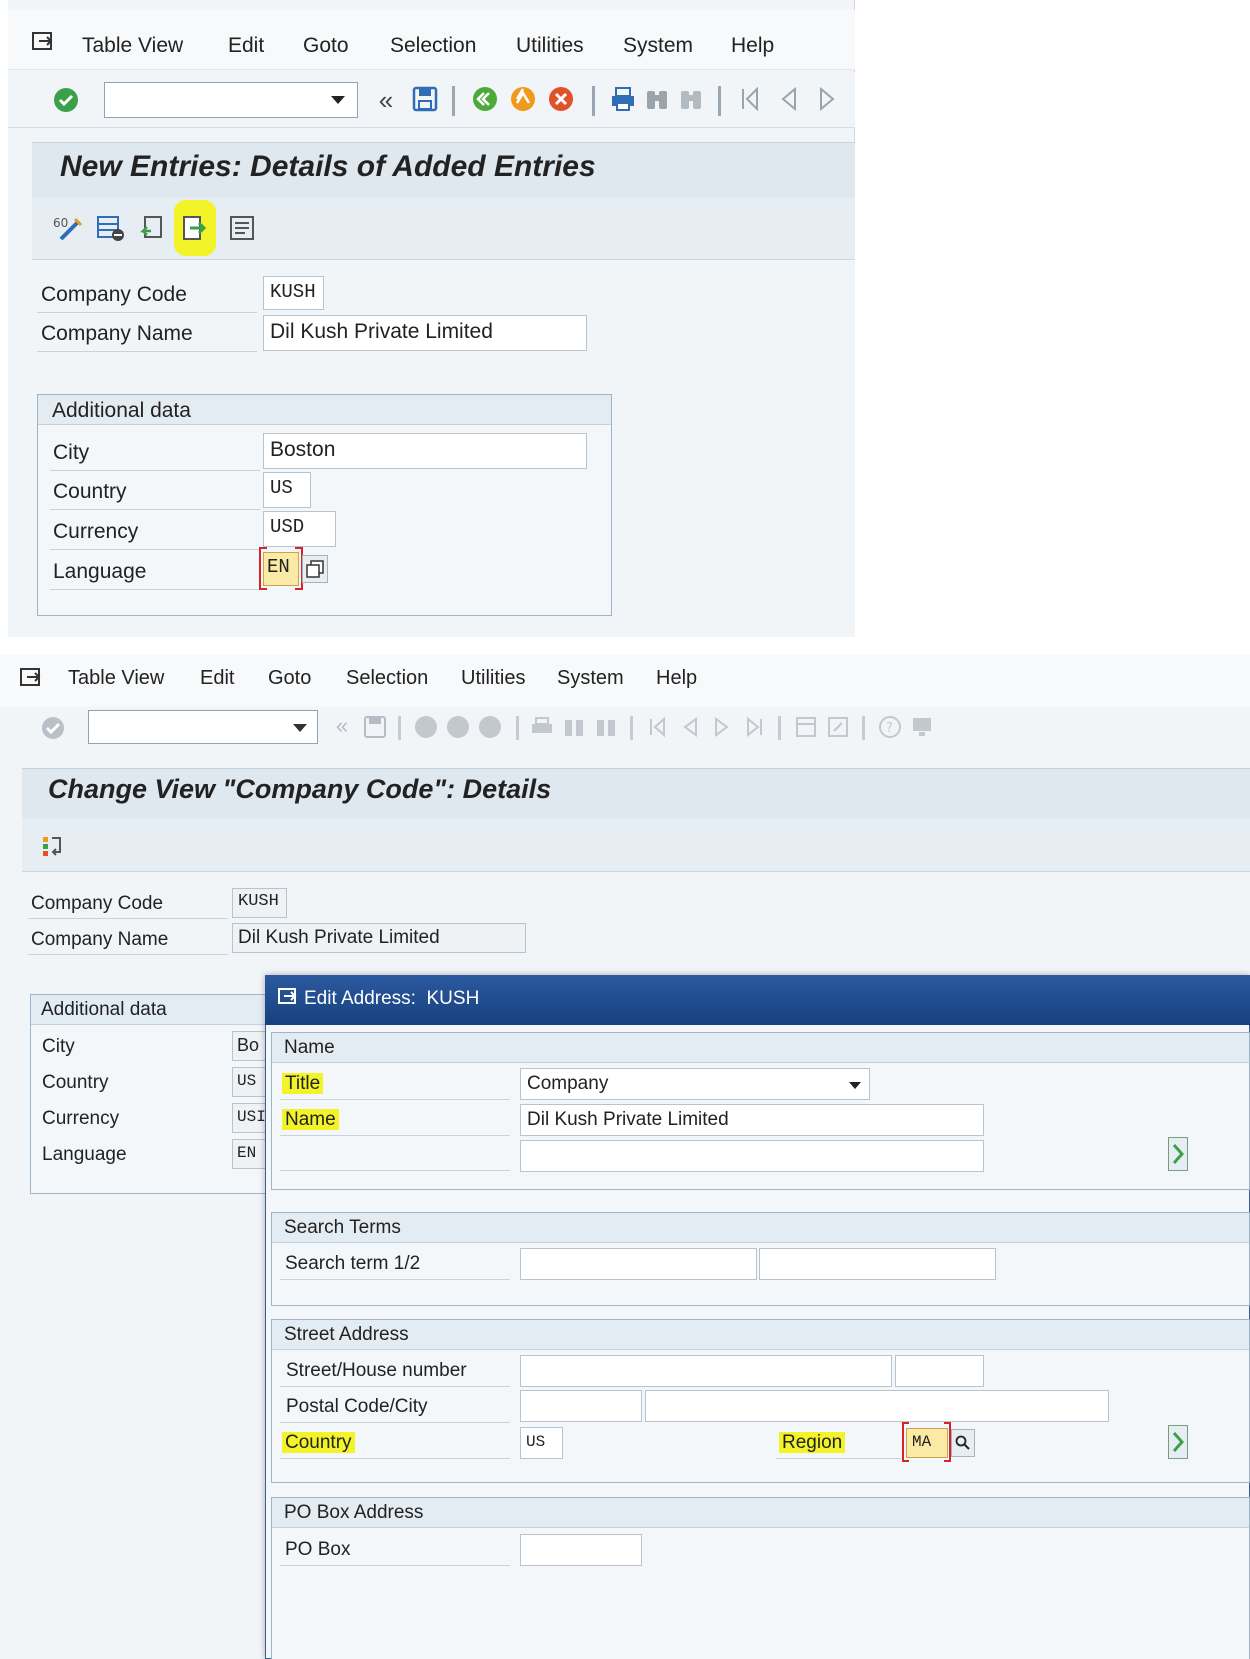  Describe the element at coordinates (152, 228) in the screenshot. I see `undo-change-icon` at that location.